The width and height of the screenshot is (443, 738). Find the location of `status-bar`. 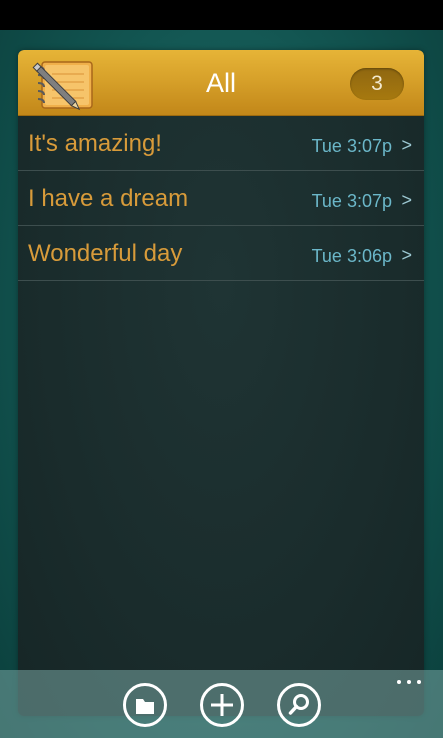

status-bar is located at coordinates (221, 15).